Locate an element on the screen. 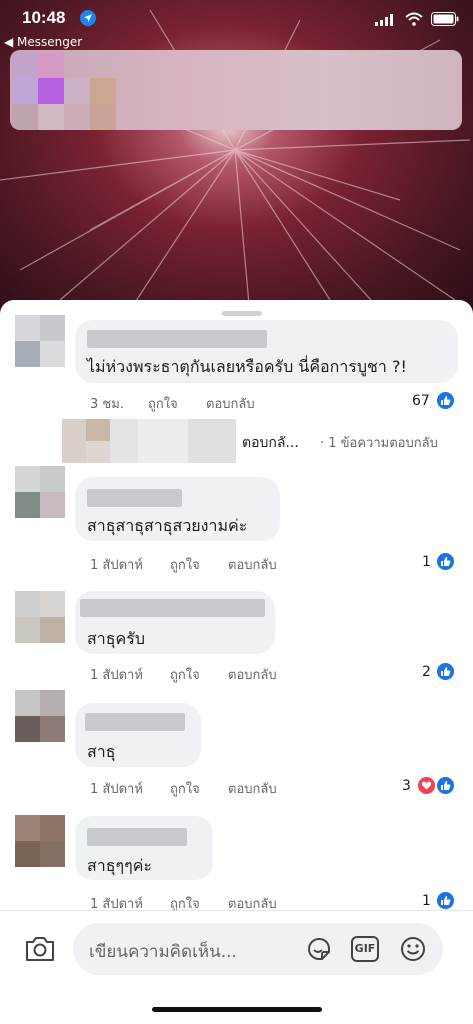 The image size is (473, 1024). reaction-count: 3 is located at coordinates (406, 786).